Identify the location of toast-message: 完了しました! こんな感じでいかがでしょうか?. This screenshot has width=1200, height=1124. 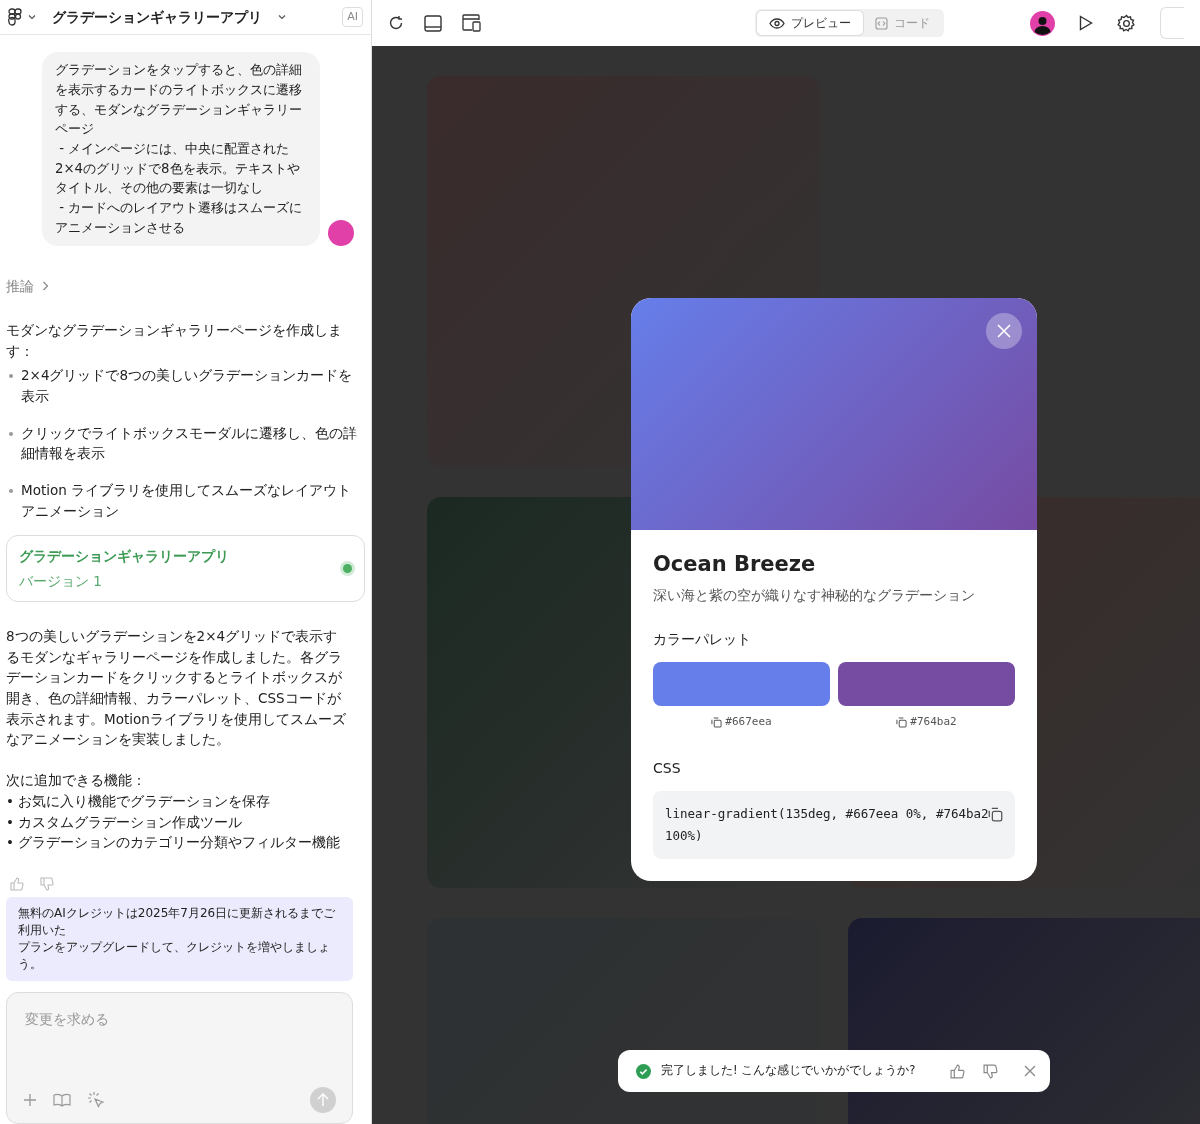
(789, 1071).